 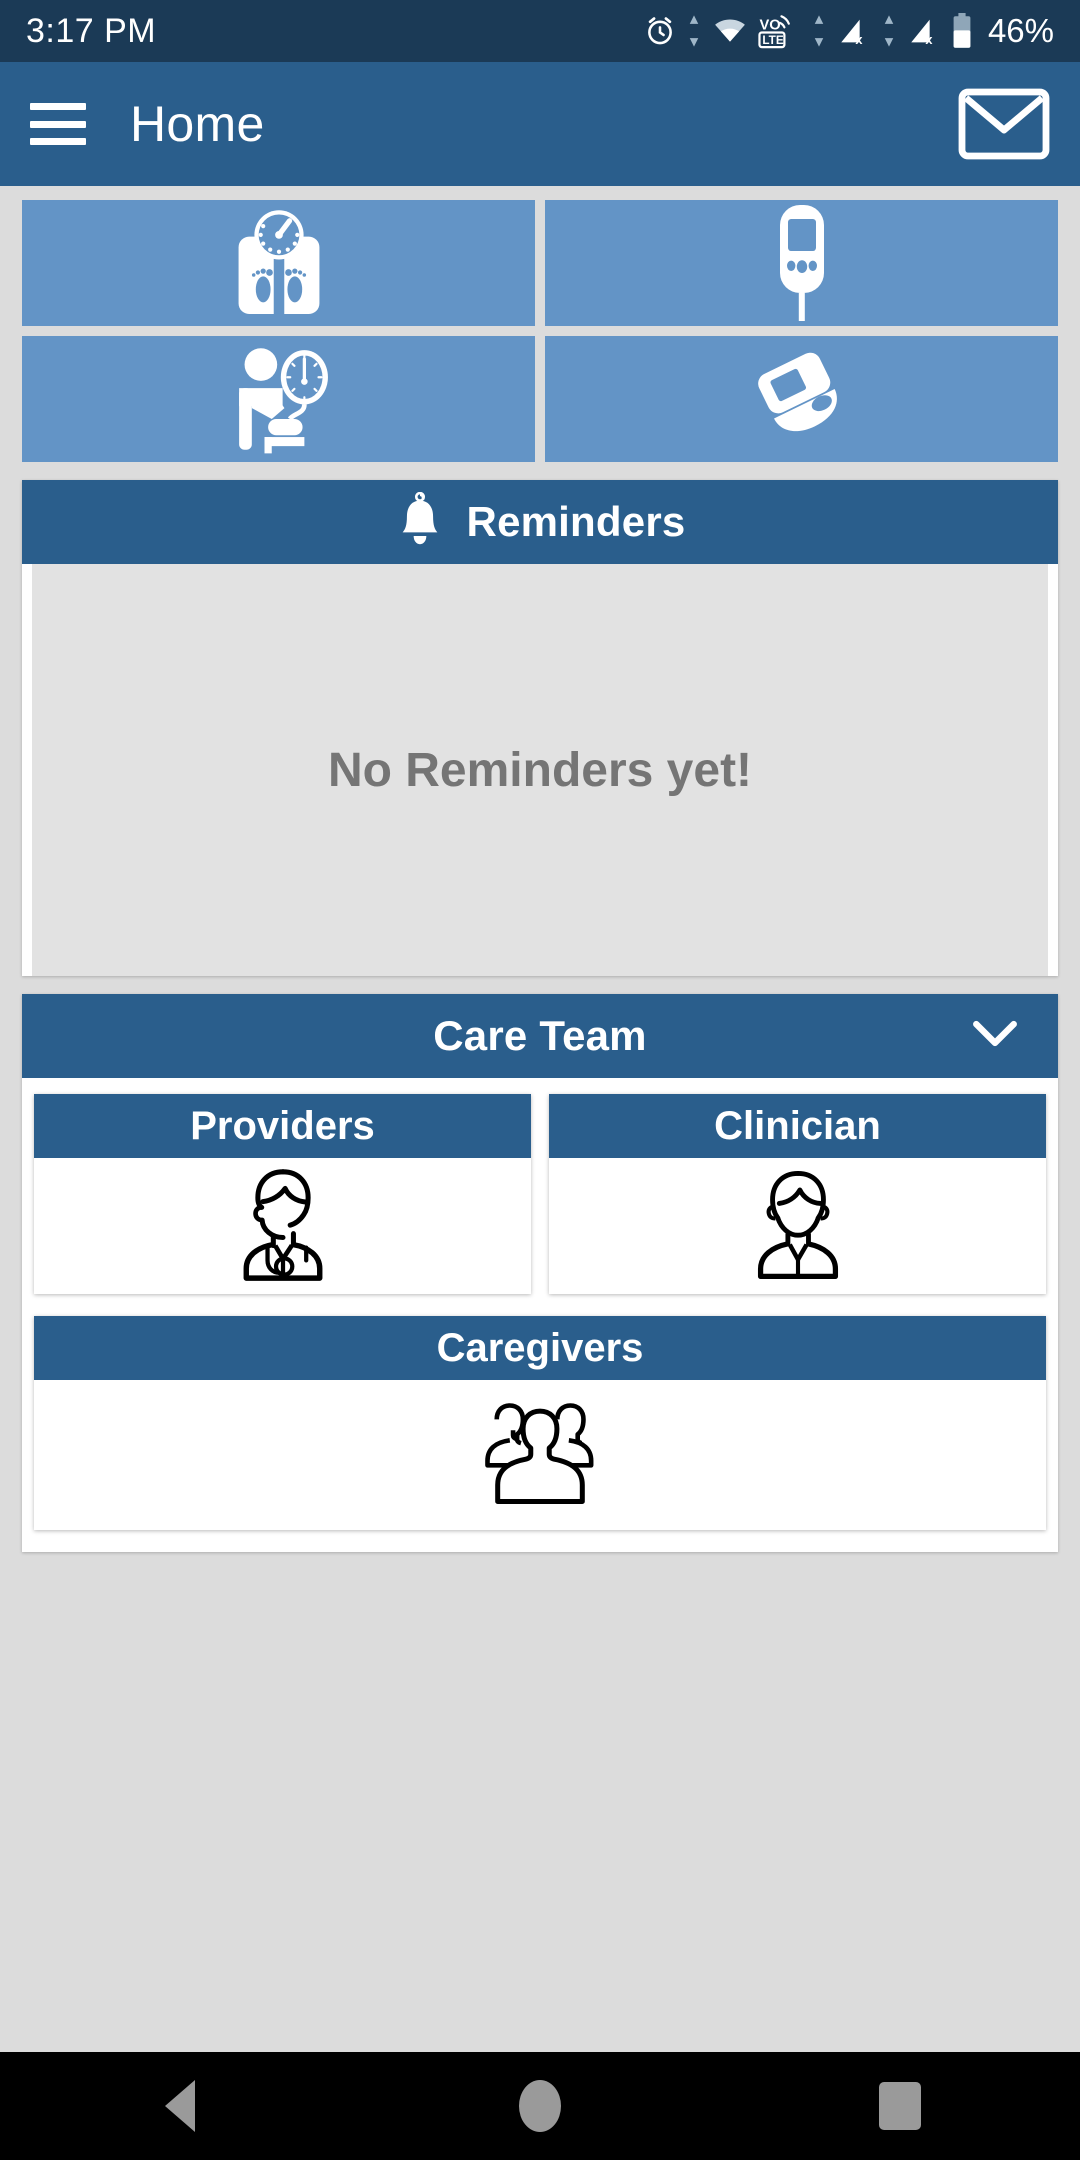 What do you see at coordinates (769, 26) in the screenshot?
I see `svg-text: VO` at bounding box center [769, 26].